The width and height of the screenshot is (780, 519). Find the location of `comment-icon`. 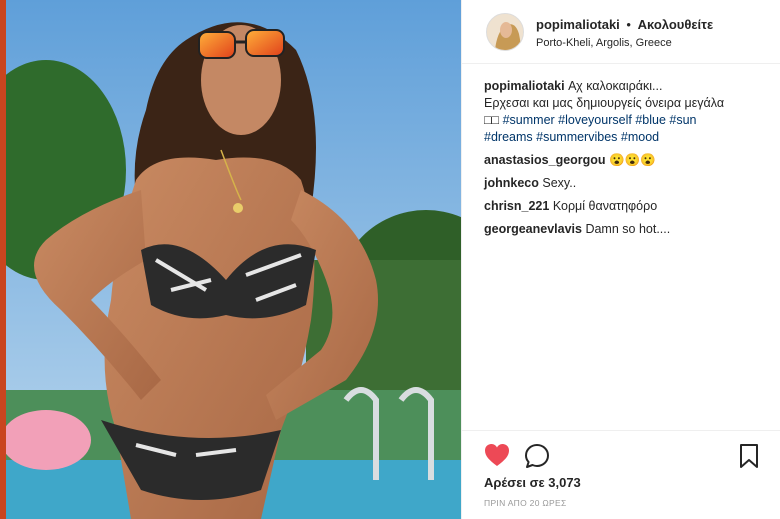

comment-icon is located at coordinates (537, 458).